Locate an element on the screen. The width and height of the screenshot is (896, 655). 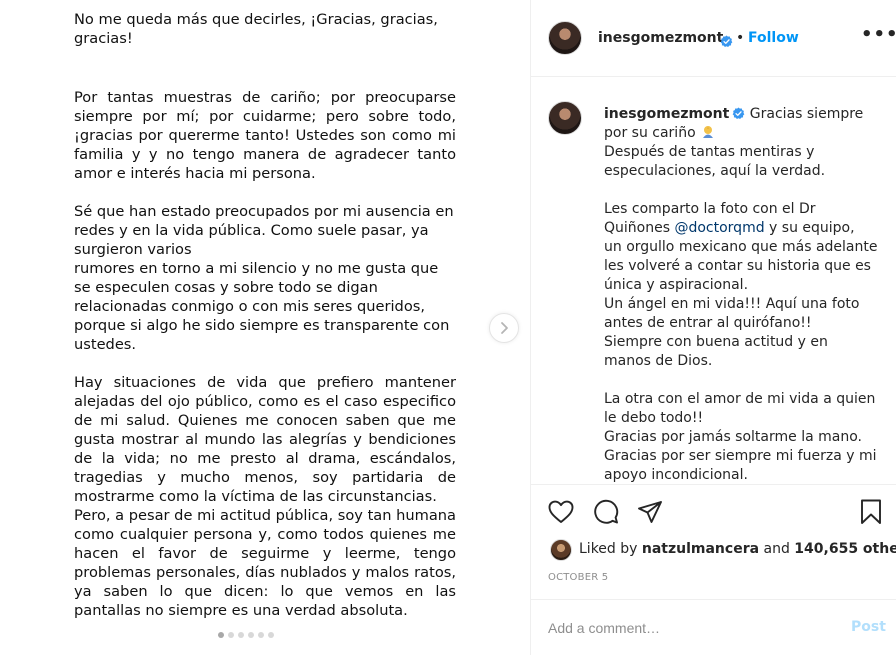
share-button is located at coordinates (650, 512).